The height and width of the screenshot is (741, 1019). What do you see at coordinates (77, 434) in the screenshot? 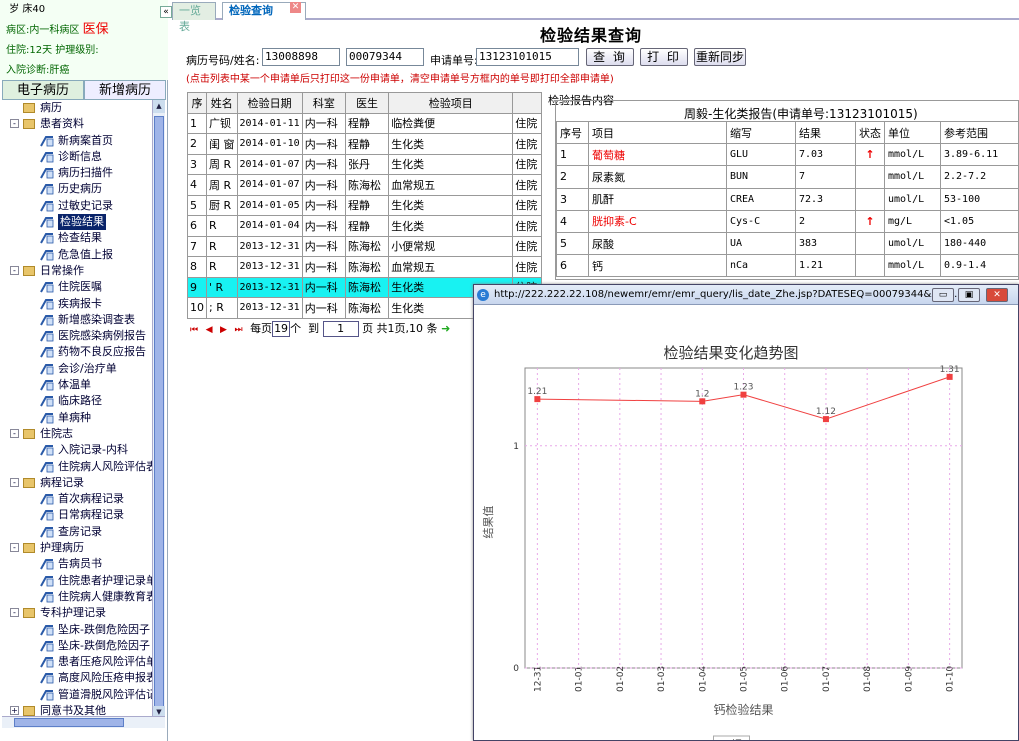
I see `tree-folder: - 住院志` at bounding box center [77, 434].